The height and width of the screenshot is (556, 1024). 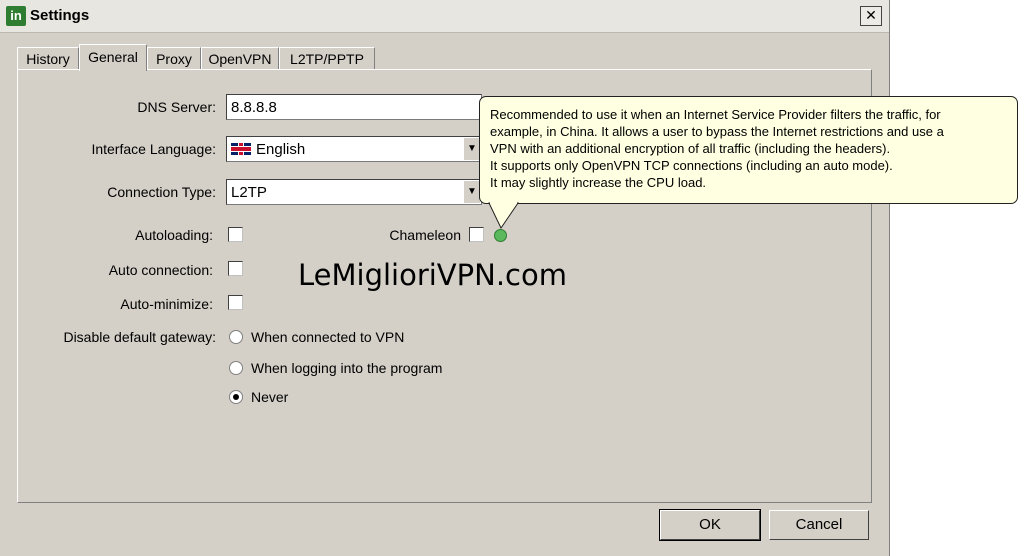 What do you see at coordinates (16, 16) in the screenshot?
I see `app-logo-icon: in` at bounding box center [16, 16].